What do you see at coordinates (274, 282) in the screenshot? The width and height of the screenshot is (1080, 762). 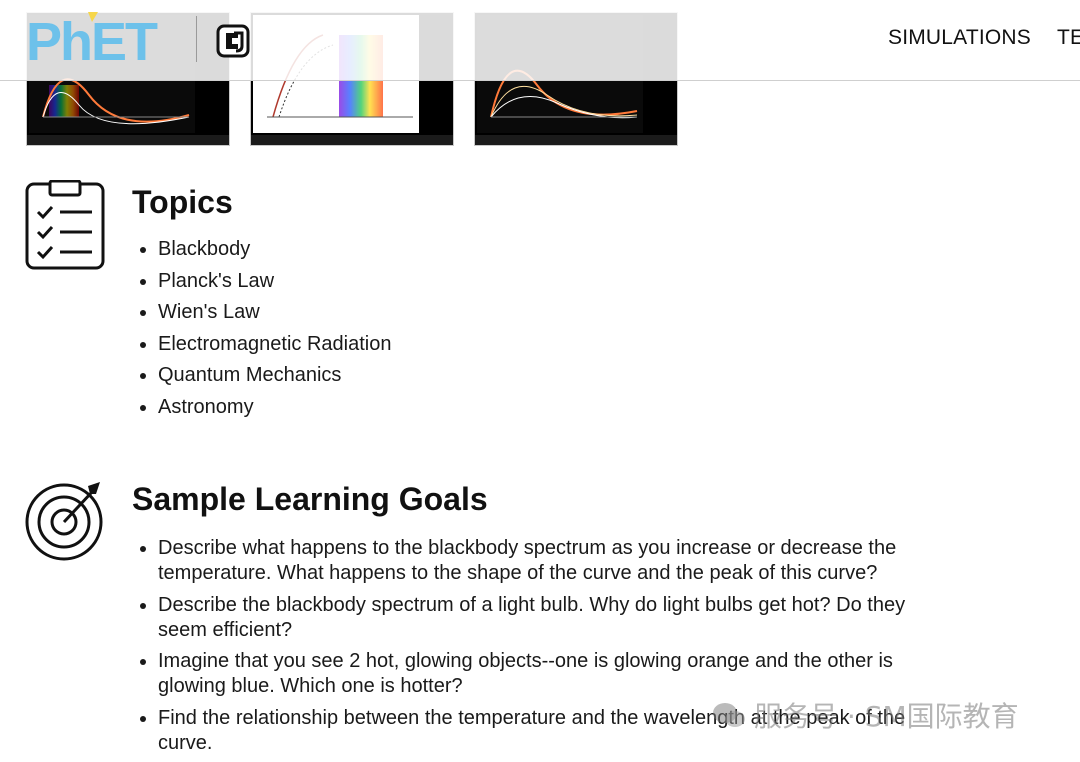 I see `list-item: Planck's Law` at bounding box center [274, 282].